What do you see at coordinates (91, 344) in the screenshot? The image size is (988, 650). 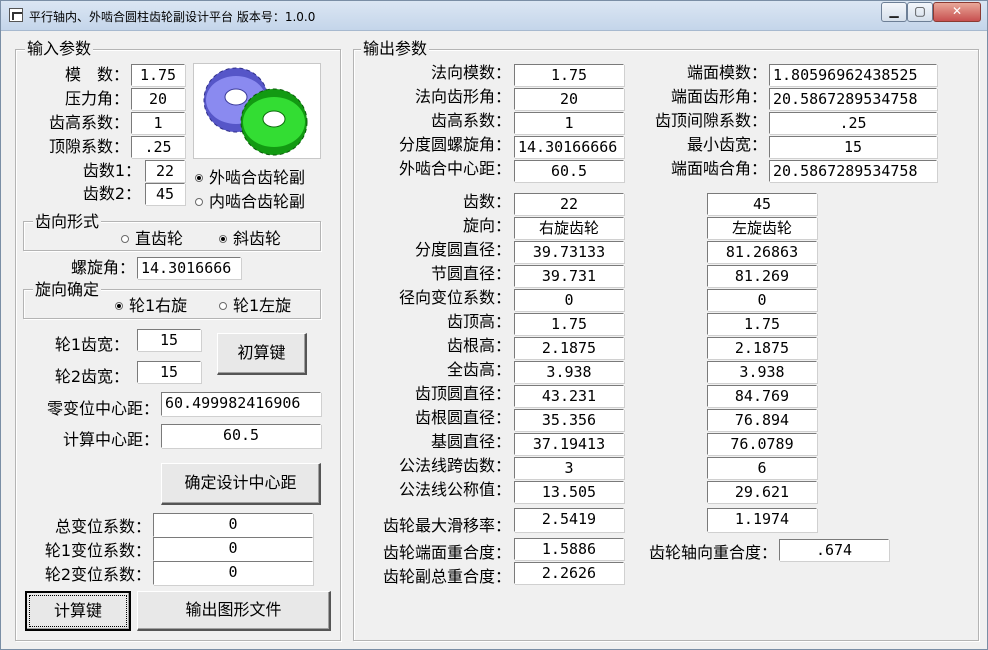 I see `width1-label: 轮1齿宽：` at bounding box center [91, 344].